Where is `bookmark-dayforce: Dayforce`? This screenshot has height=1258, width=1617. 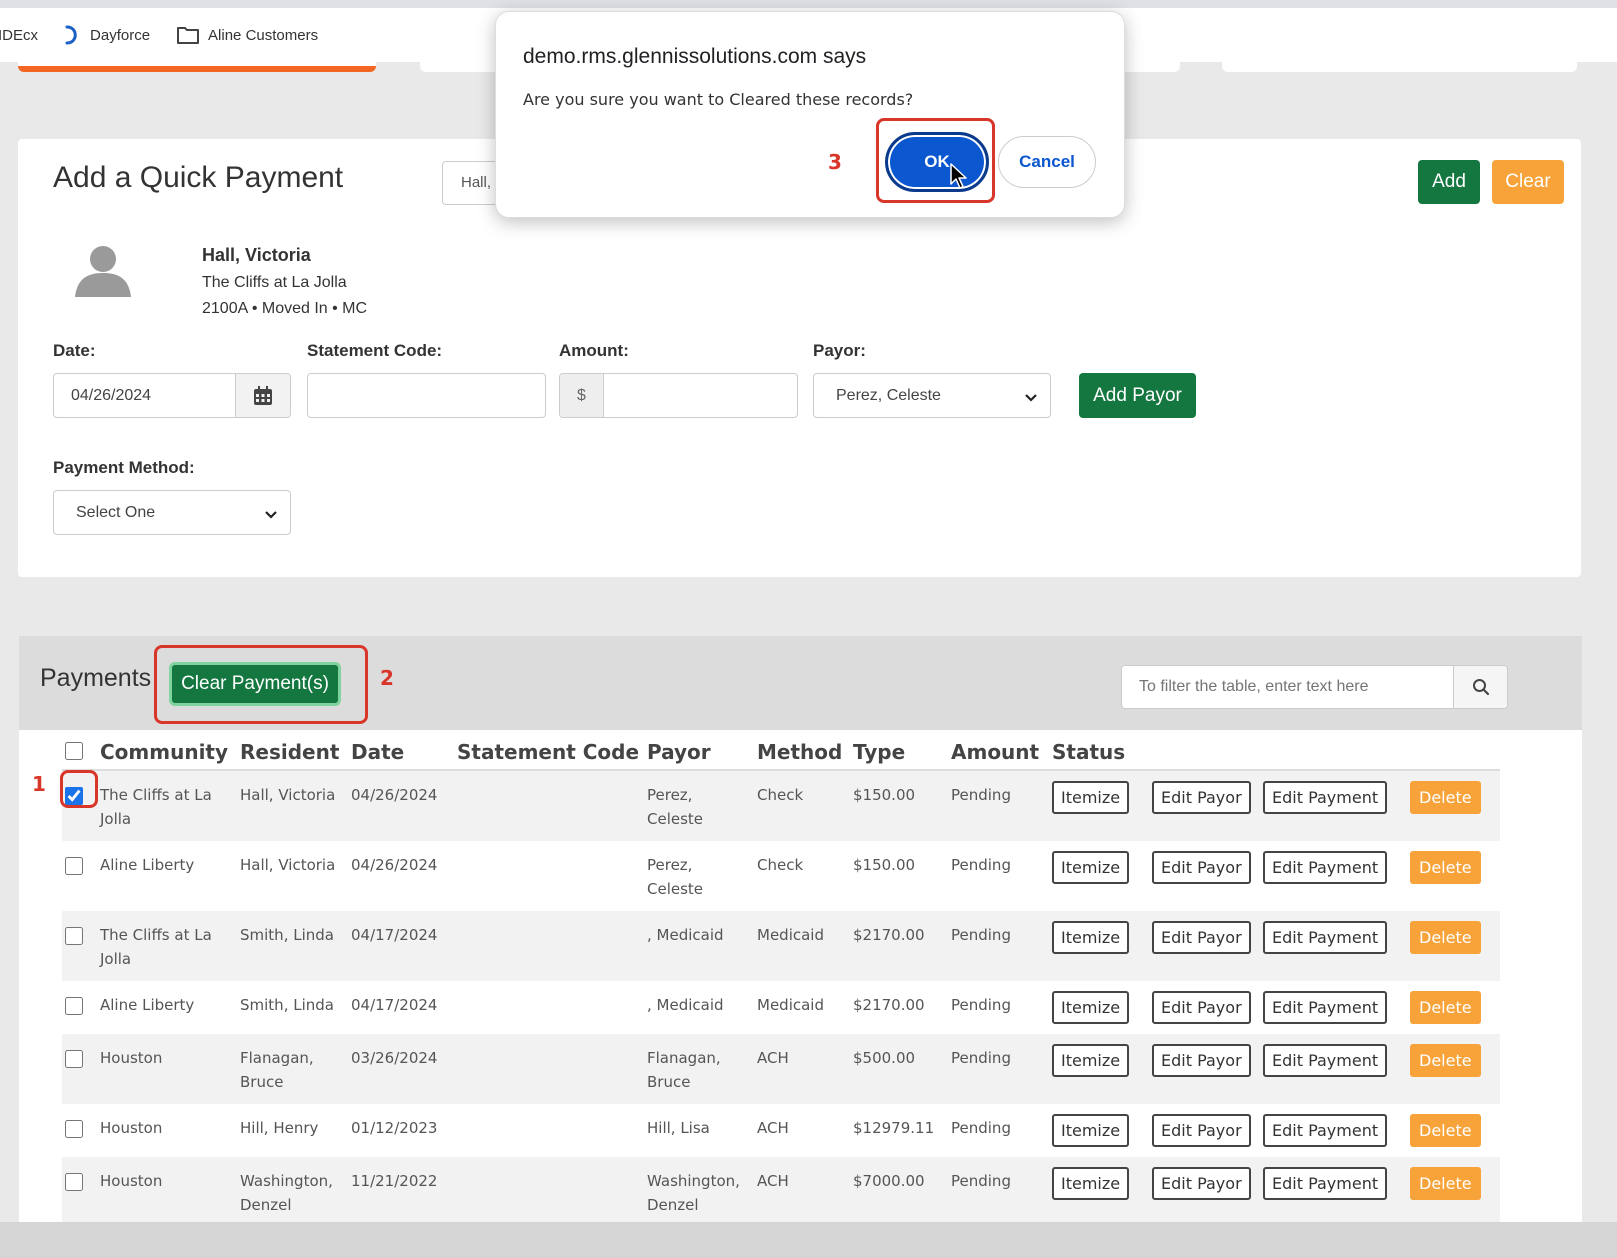 bookmark-dayforce: Dayforce is located at coordinates (107, 35).